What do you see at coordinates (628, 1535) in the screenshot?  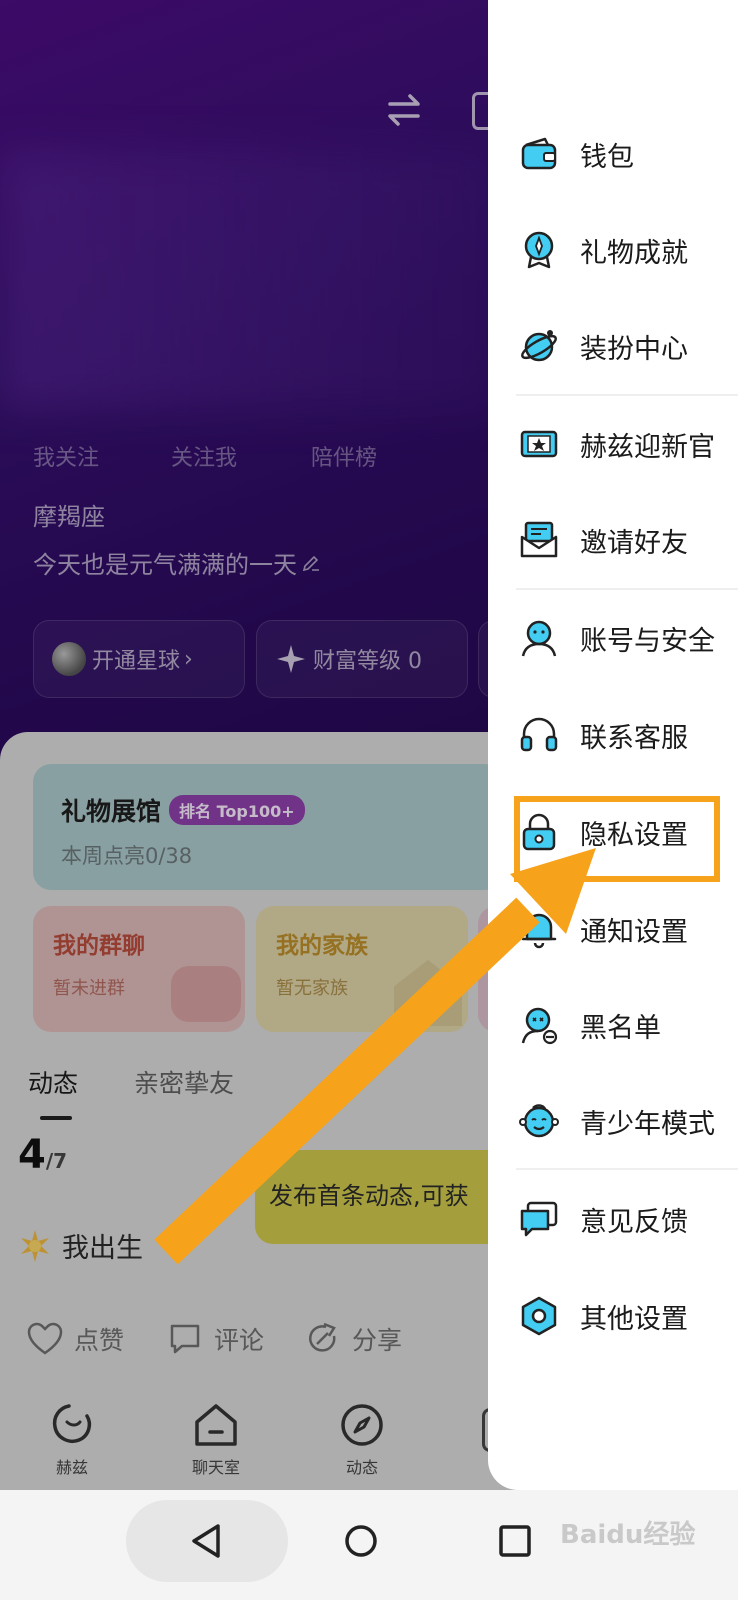 I see `baidu-watermark: Baidu经验` at bounding box center [628, 1535].